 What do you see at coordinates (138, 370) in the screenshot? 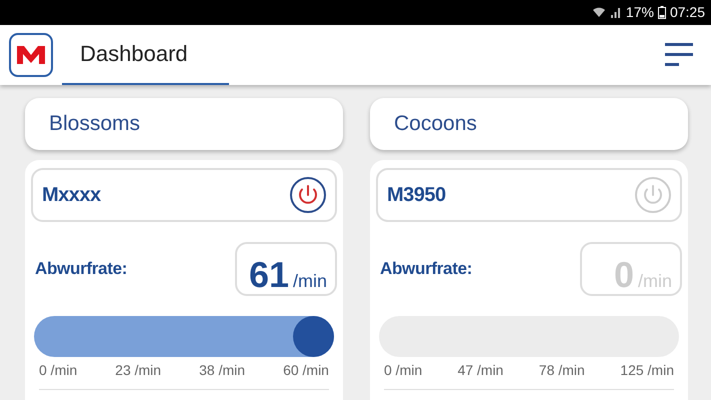
I see `slider-tick-label: 23 /min` at bounding box center [138, 370].